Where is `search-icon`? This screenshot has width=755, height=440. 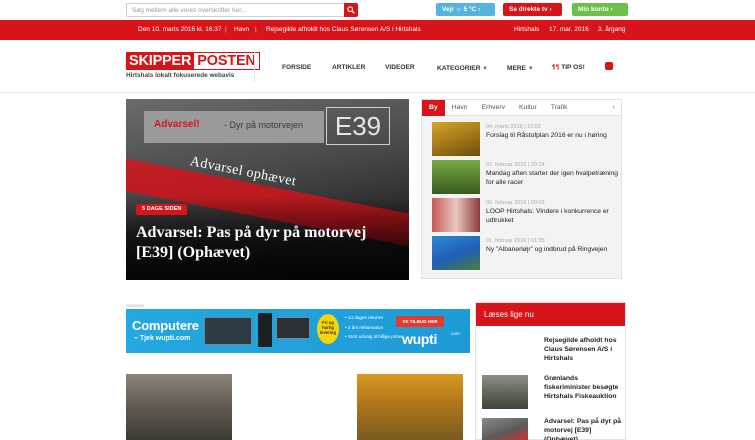 search-icon is located at coordinates (351, 10).